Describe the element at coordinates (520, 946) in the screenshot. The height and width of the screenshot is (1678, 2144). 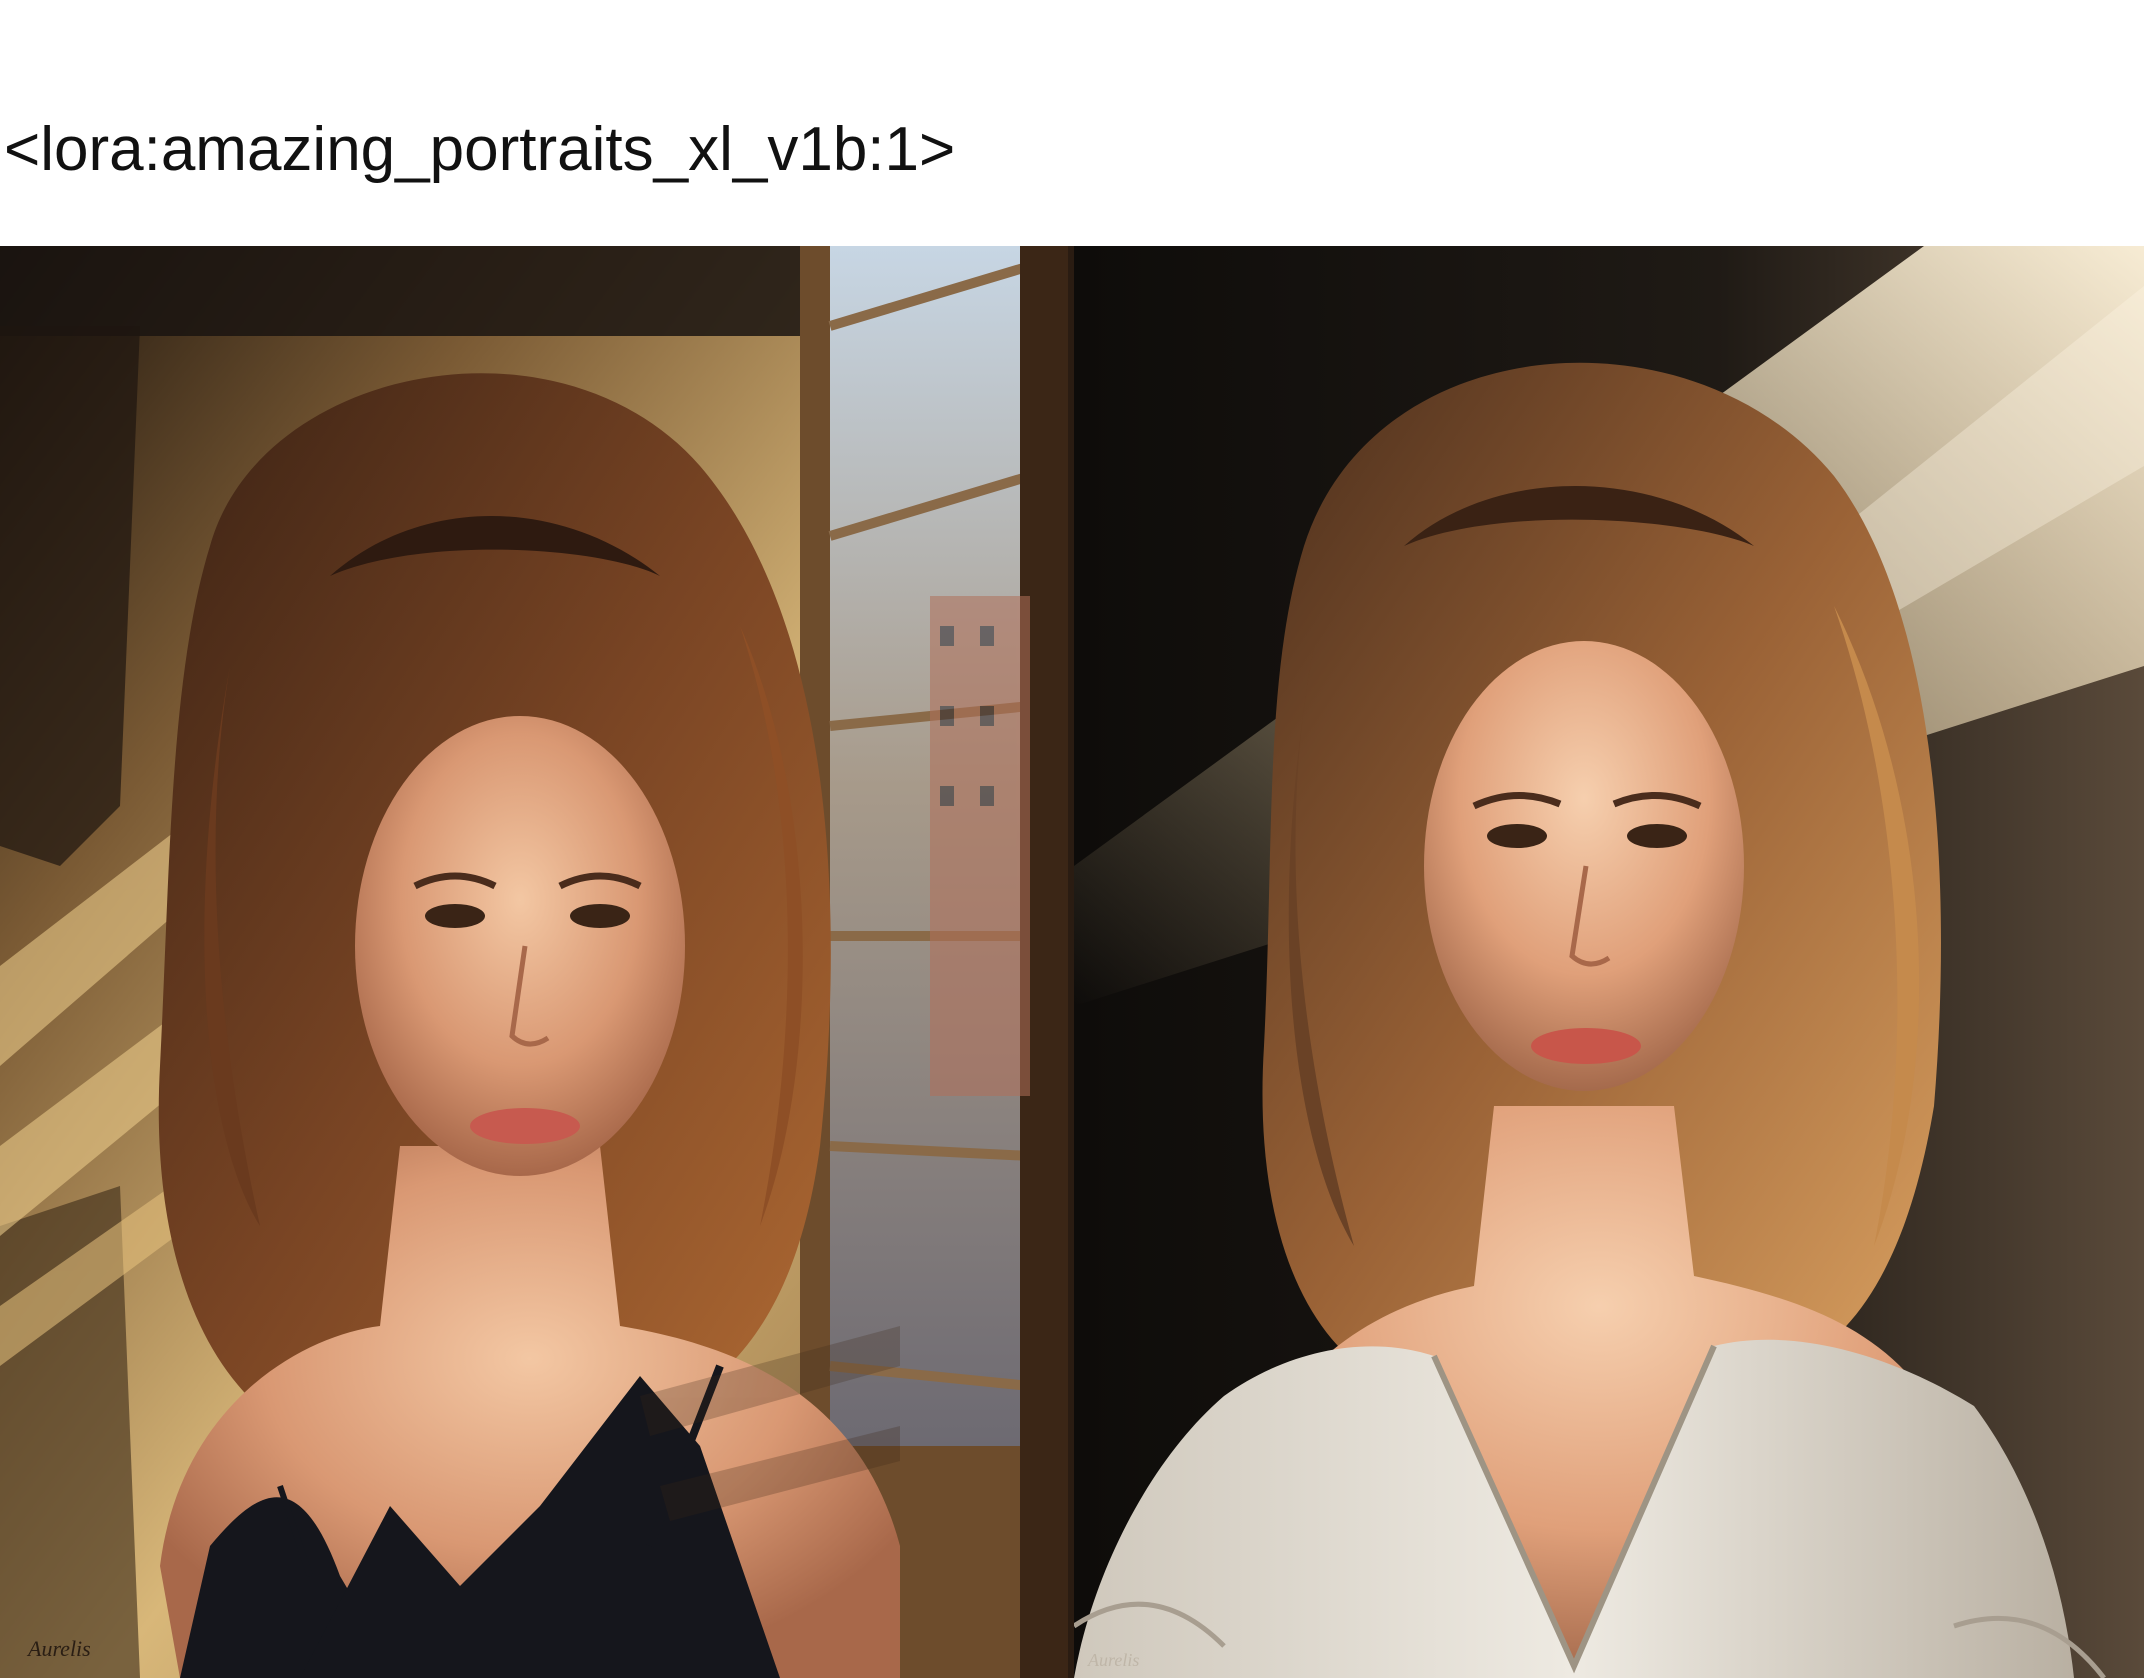
I see `face` at that location.